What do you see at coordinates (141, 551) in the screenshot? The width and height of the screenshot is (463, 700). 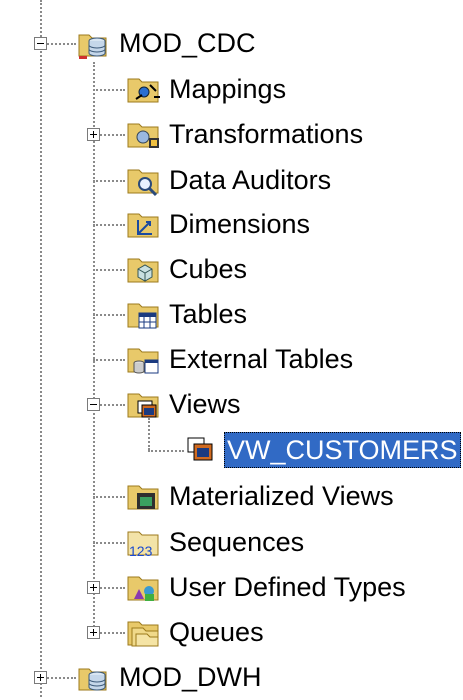 I see `svg-text: 123` at bounding box center [141, 551].